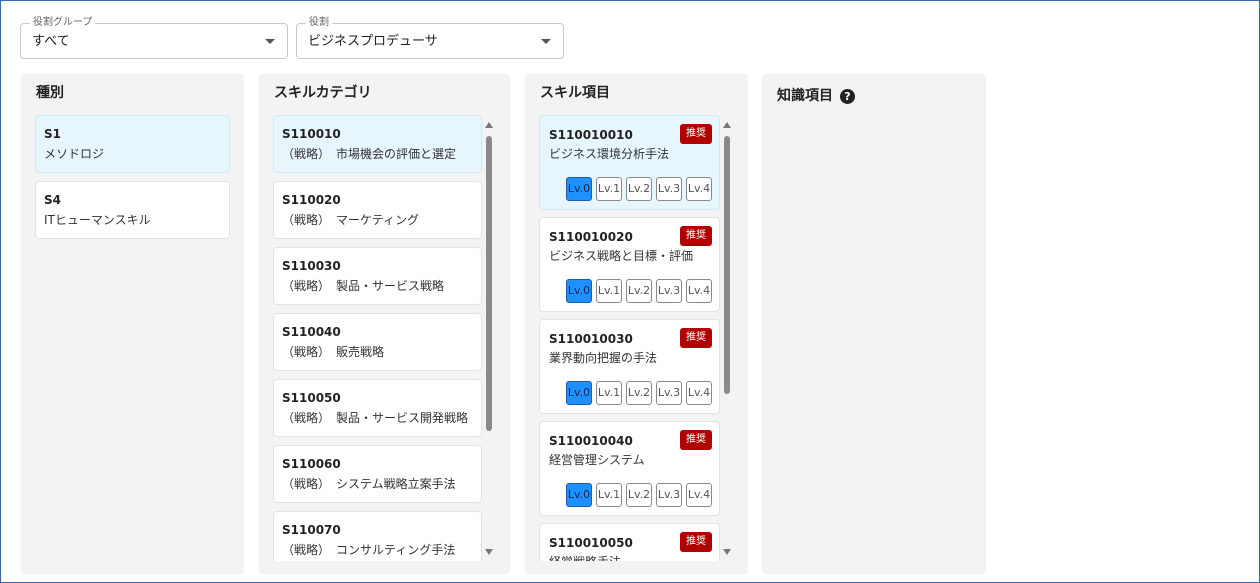  What do you see at coordinates (51, 41) in the screenshot?
I see `role-group-value: すべて` at bounding box center [51, 41].